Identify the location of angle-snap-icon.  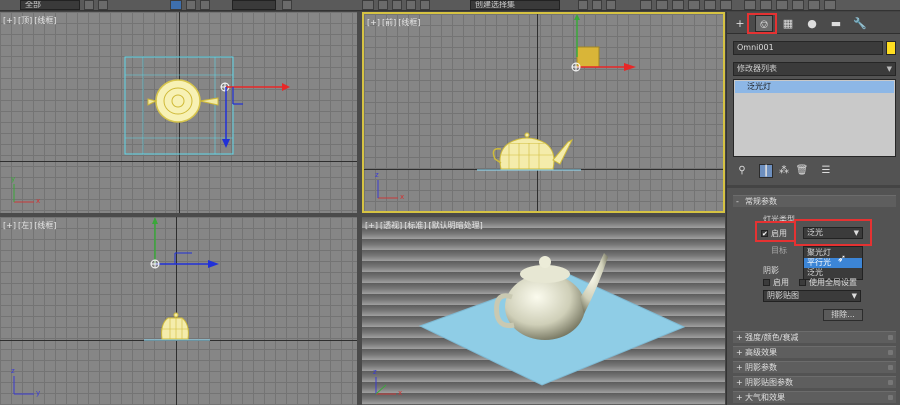
(383, 5).